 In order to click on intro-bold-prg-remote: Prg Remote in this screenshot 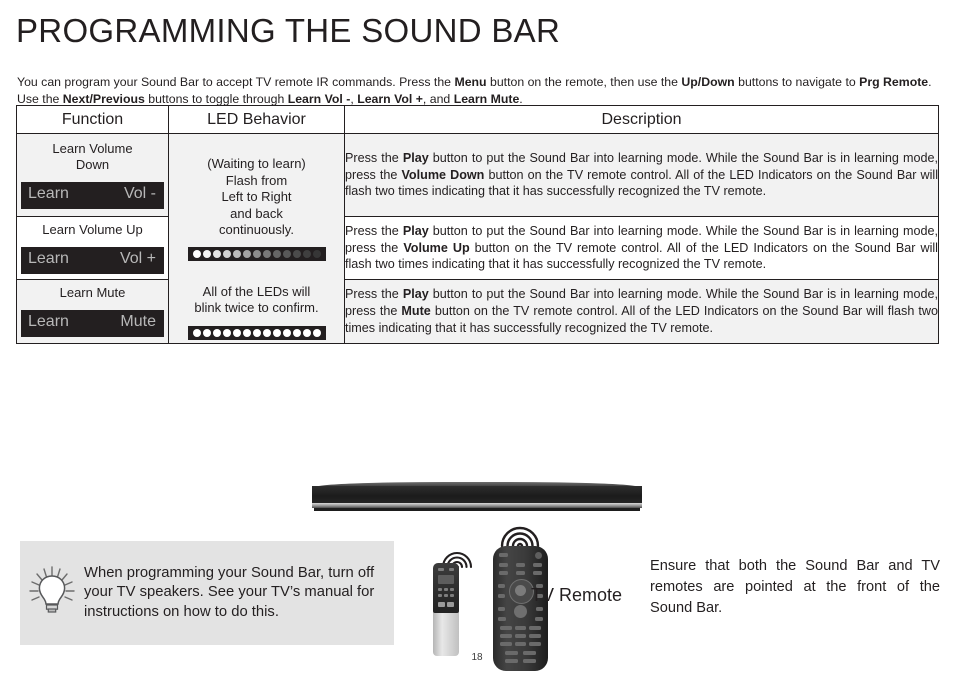, I will do `click(894, 82)`.